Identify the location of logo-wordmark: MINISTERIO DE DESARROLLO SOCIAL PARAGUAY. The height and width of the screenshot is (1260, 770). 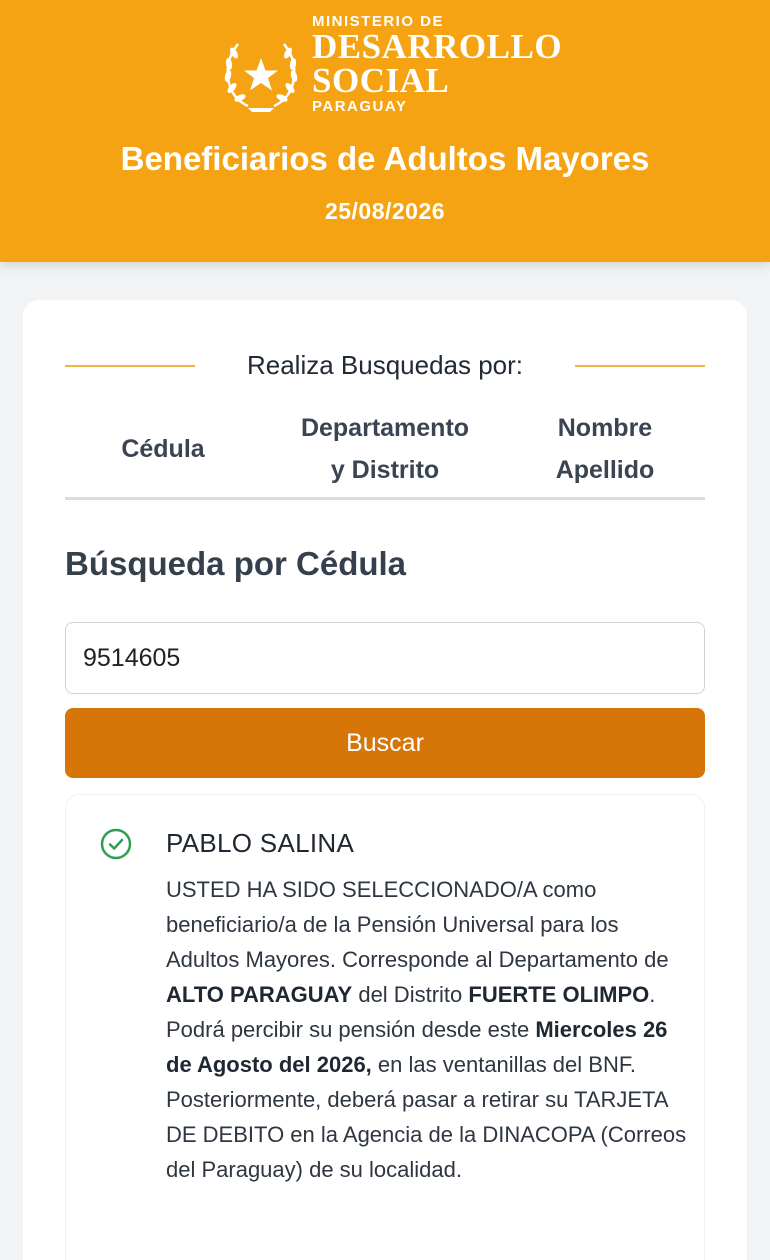
(437, 64).